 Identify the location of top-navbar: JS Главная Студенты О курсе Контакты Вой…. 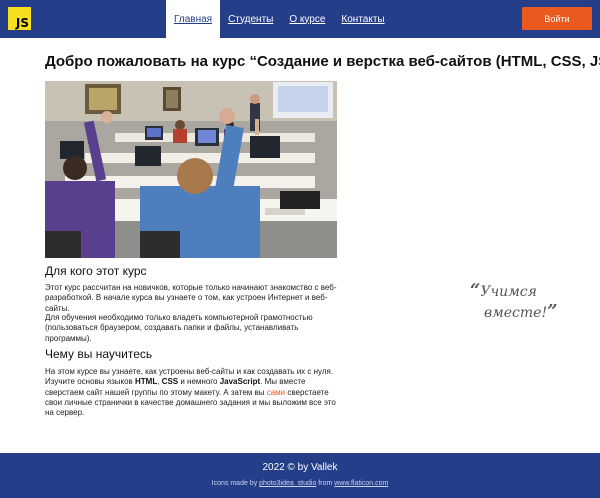
(300, 19).